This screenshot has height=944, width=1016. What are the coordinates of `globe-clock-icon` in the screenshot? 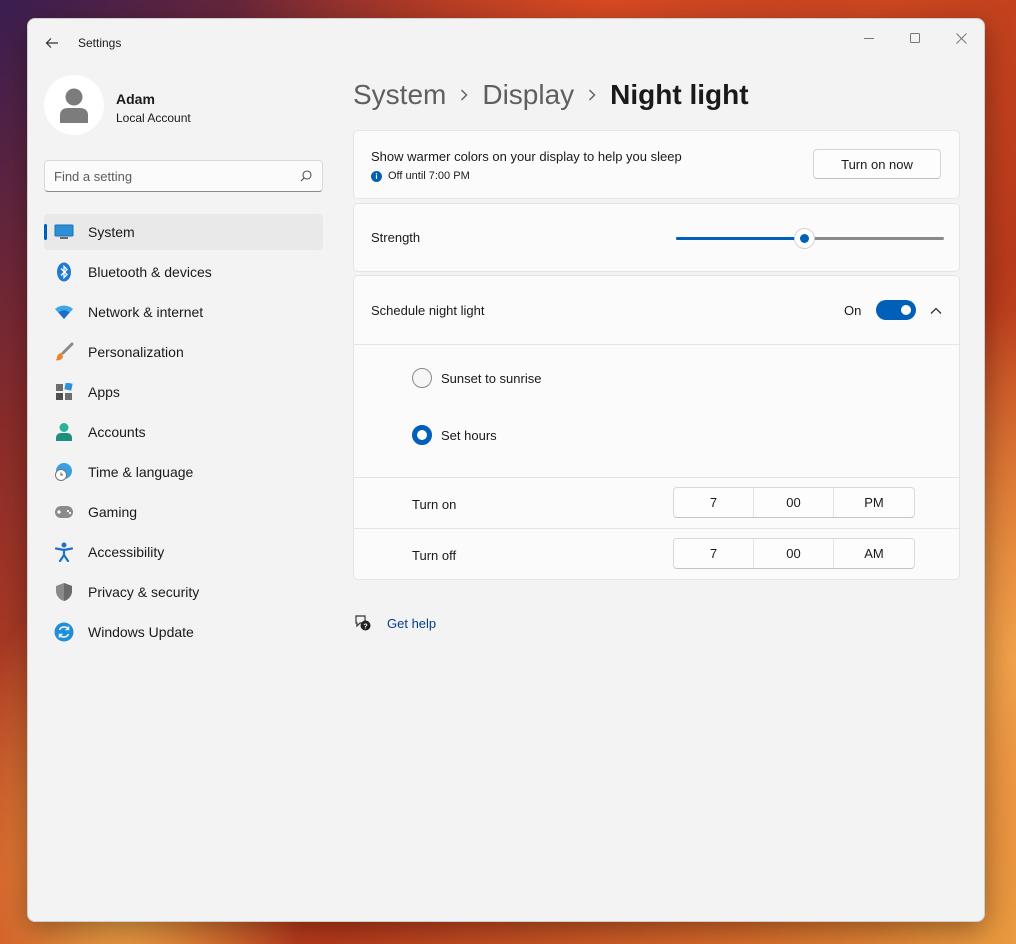 It's located at (64, 472).